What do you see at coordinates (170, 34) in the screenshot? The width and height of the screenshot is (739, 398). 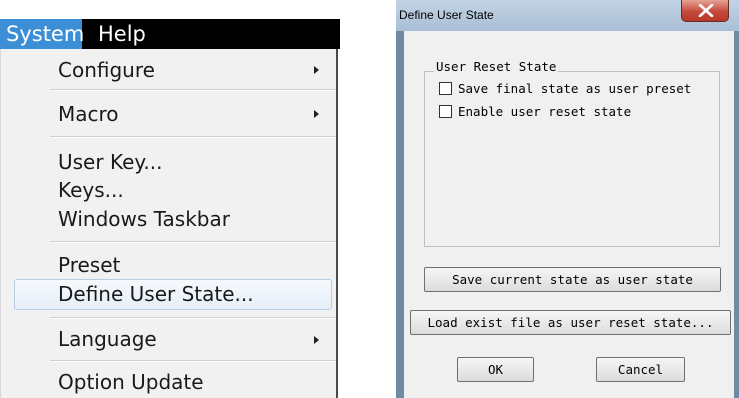 I see `menu-bar: System Help` at bounding box center [170, 34].